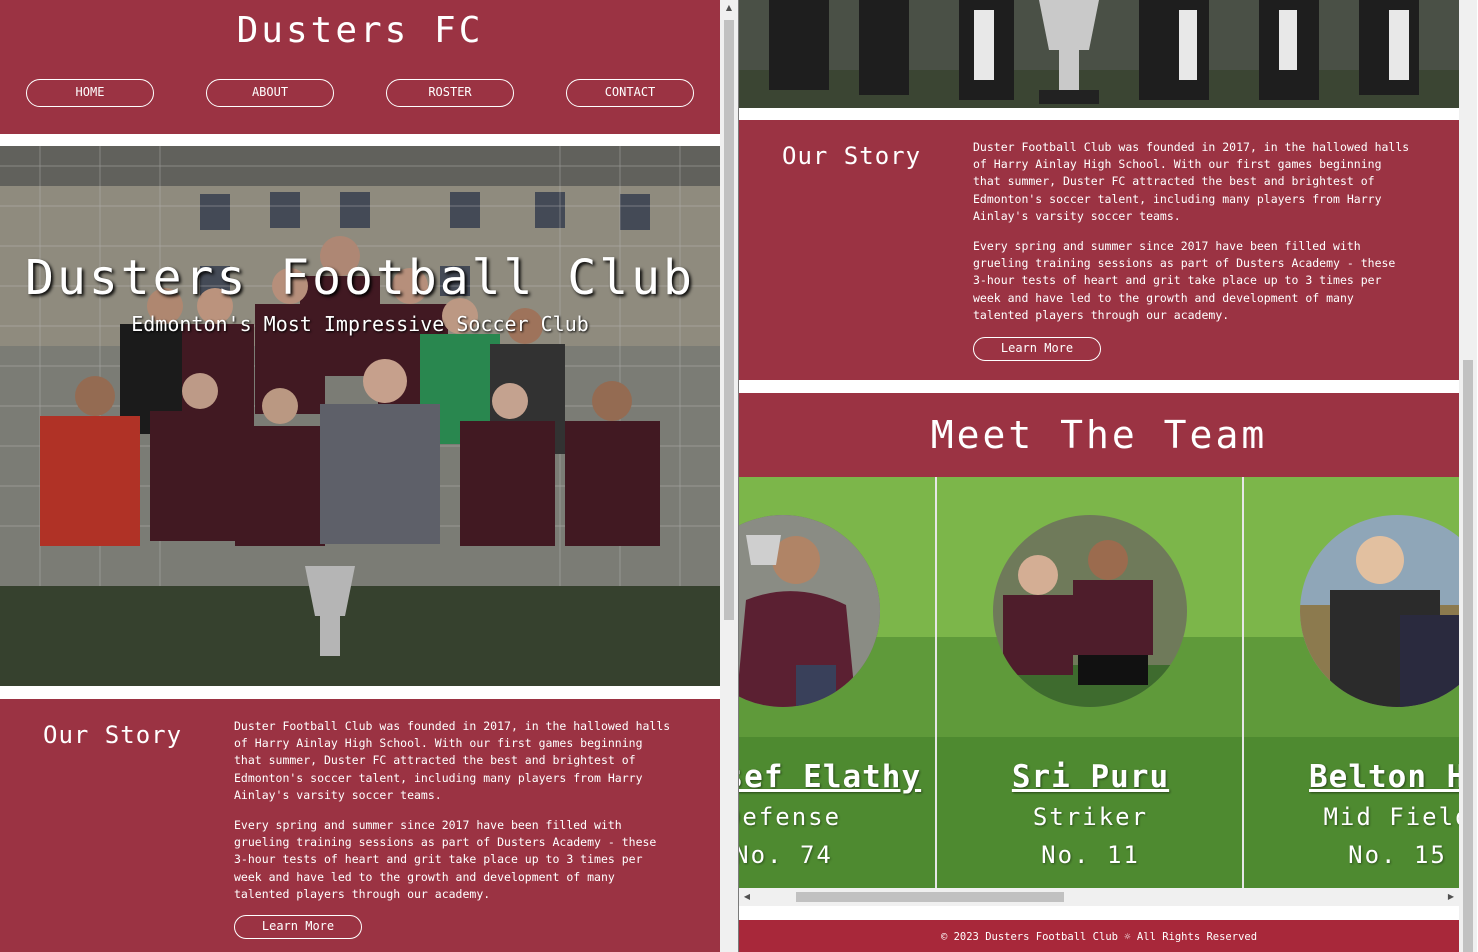 The width and height of the screenshot is (1478, 952). Describe the element at coordinates (729, 8) in the screenshot. I see `scroll-up-arrow-icon: ▲` at that location.